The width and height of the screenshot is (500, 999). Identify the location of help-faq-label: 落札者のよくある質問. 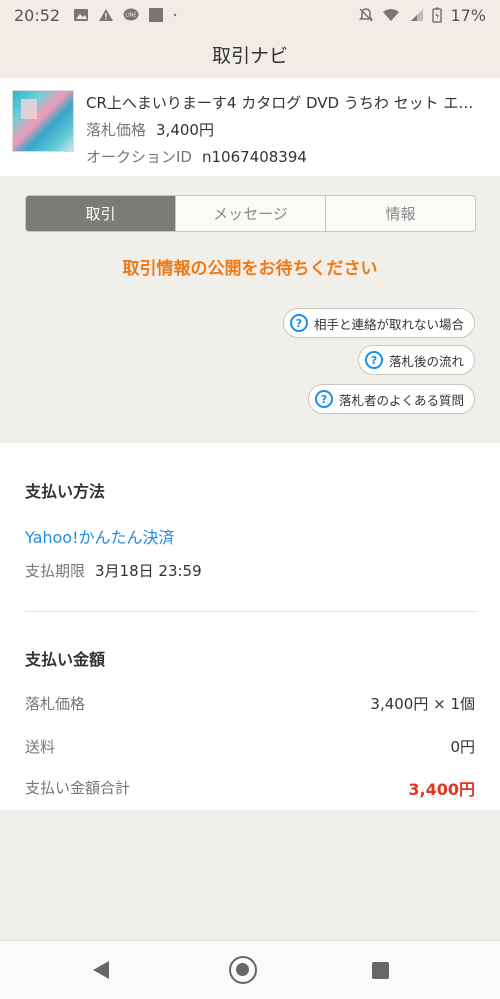
(401, 400).